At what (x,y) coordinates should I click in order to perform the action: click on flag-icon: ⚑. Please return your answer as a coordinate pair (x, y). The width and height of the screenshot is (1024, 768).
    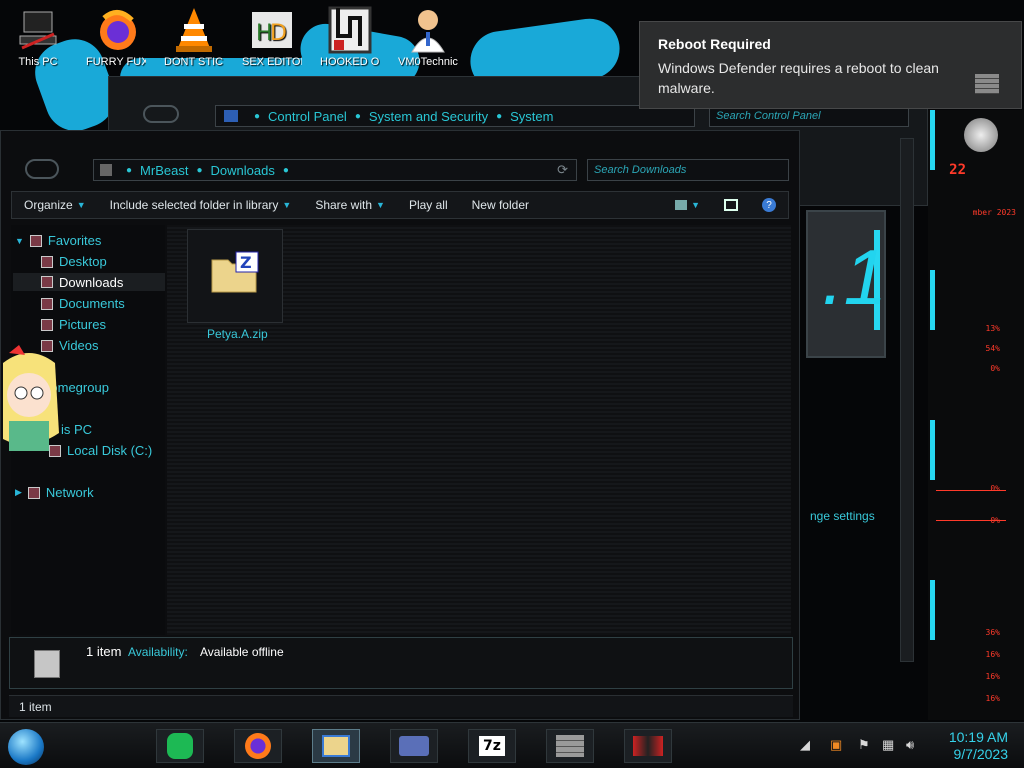
    Looking at the image, I should click on (864, 745).